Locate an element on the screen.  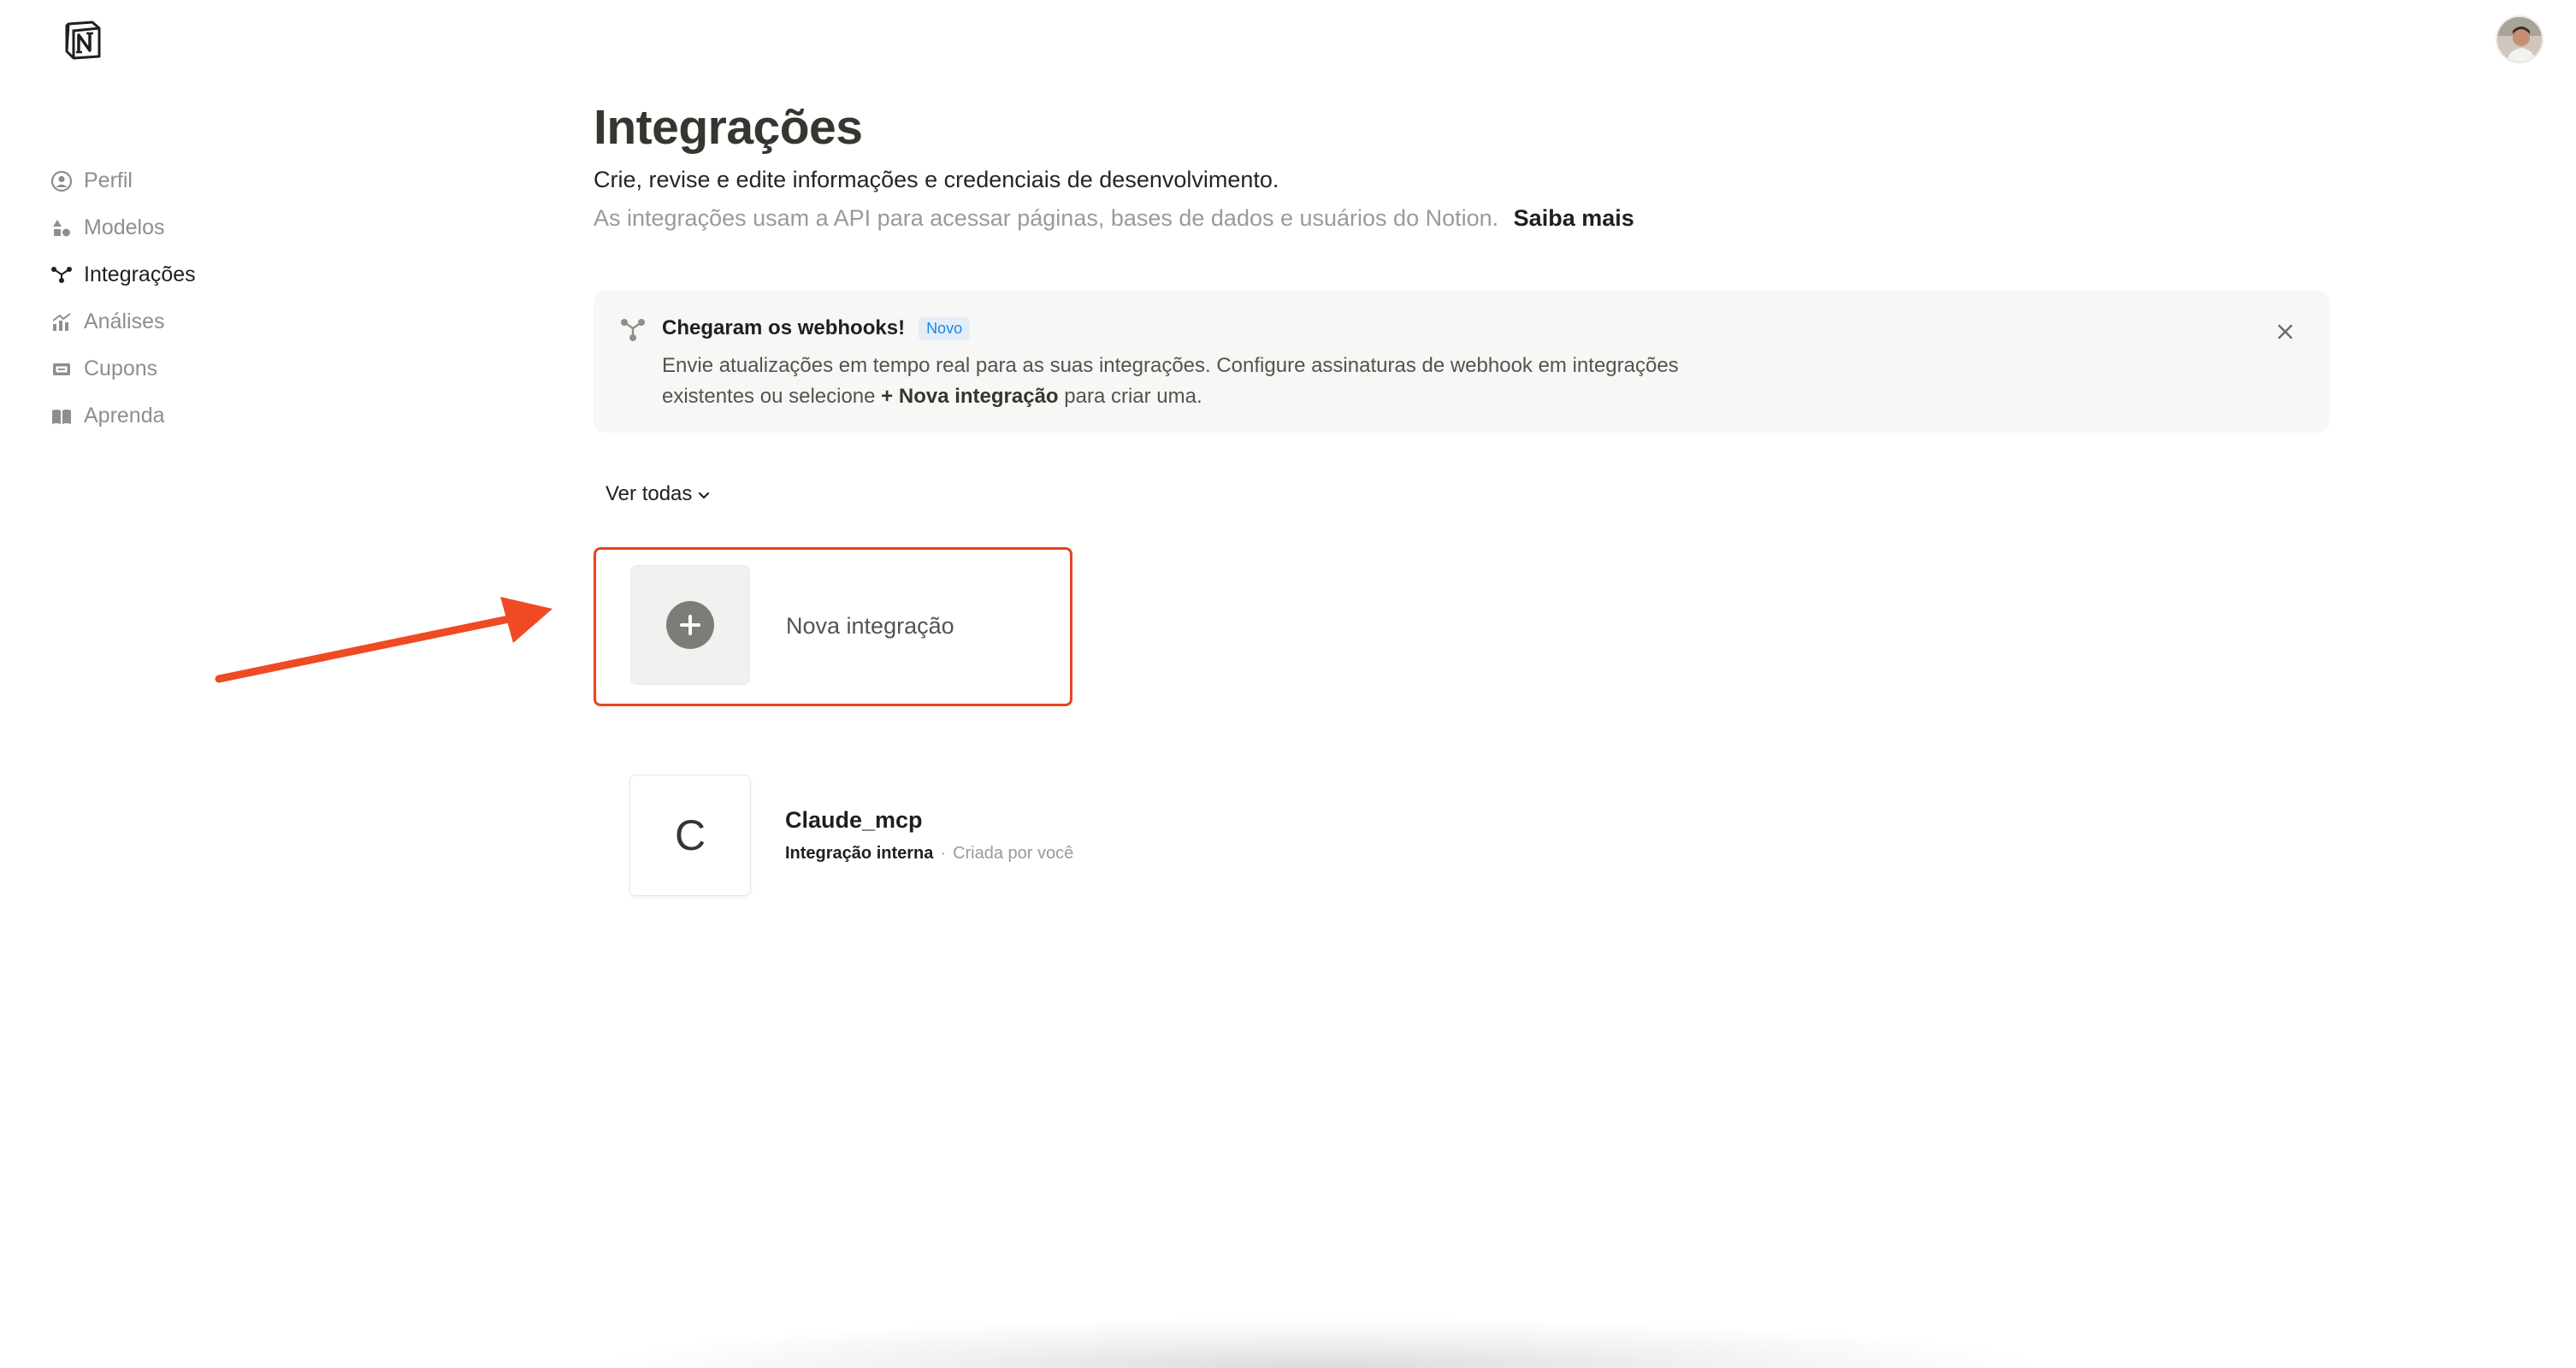
notion-logo is located at coordinates (83, 40).